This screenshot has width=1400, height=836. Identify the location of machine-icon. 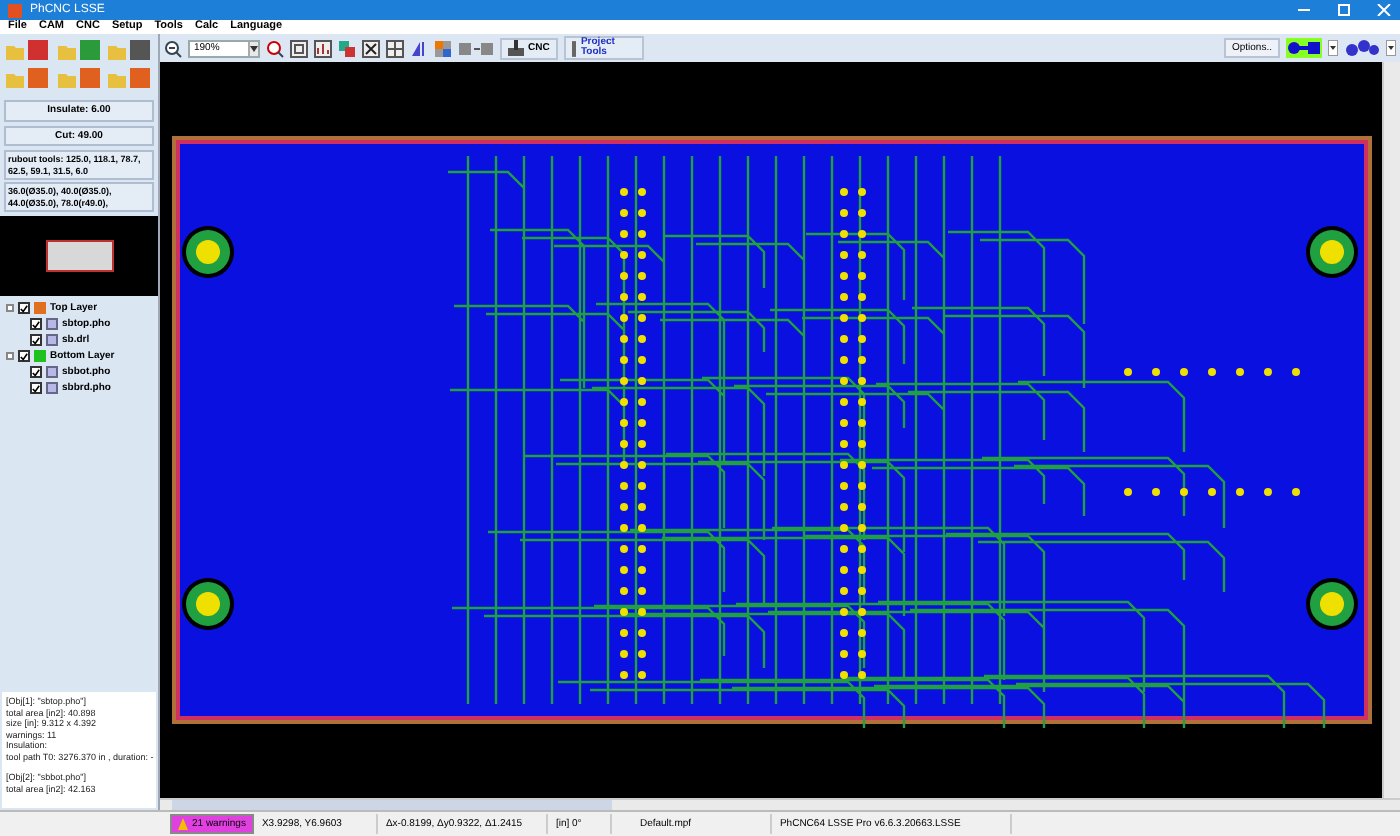
(516, 48).